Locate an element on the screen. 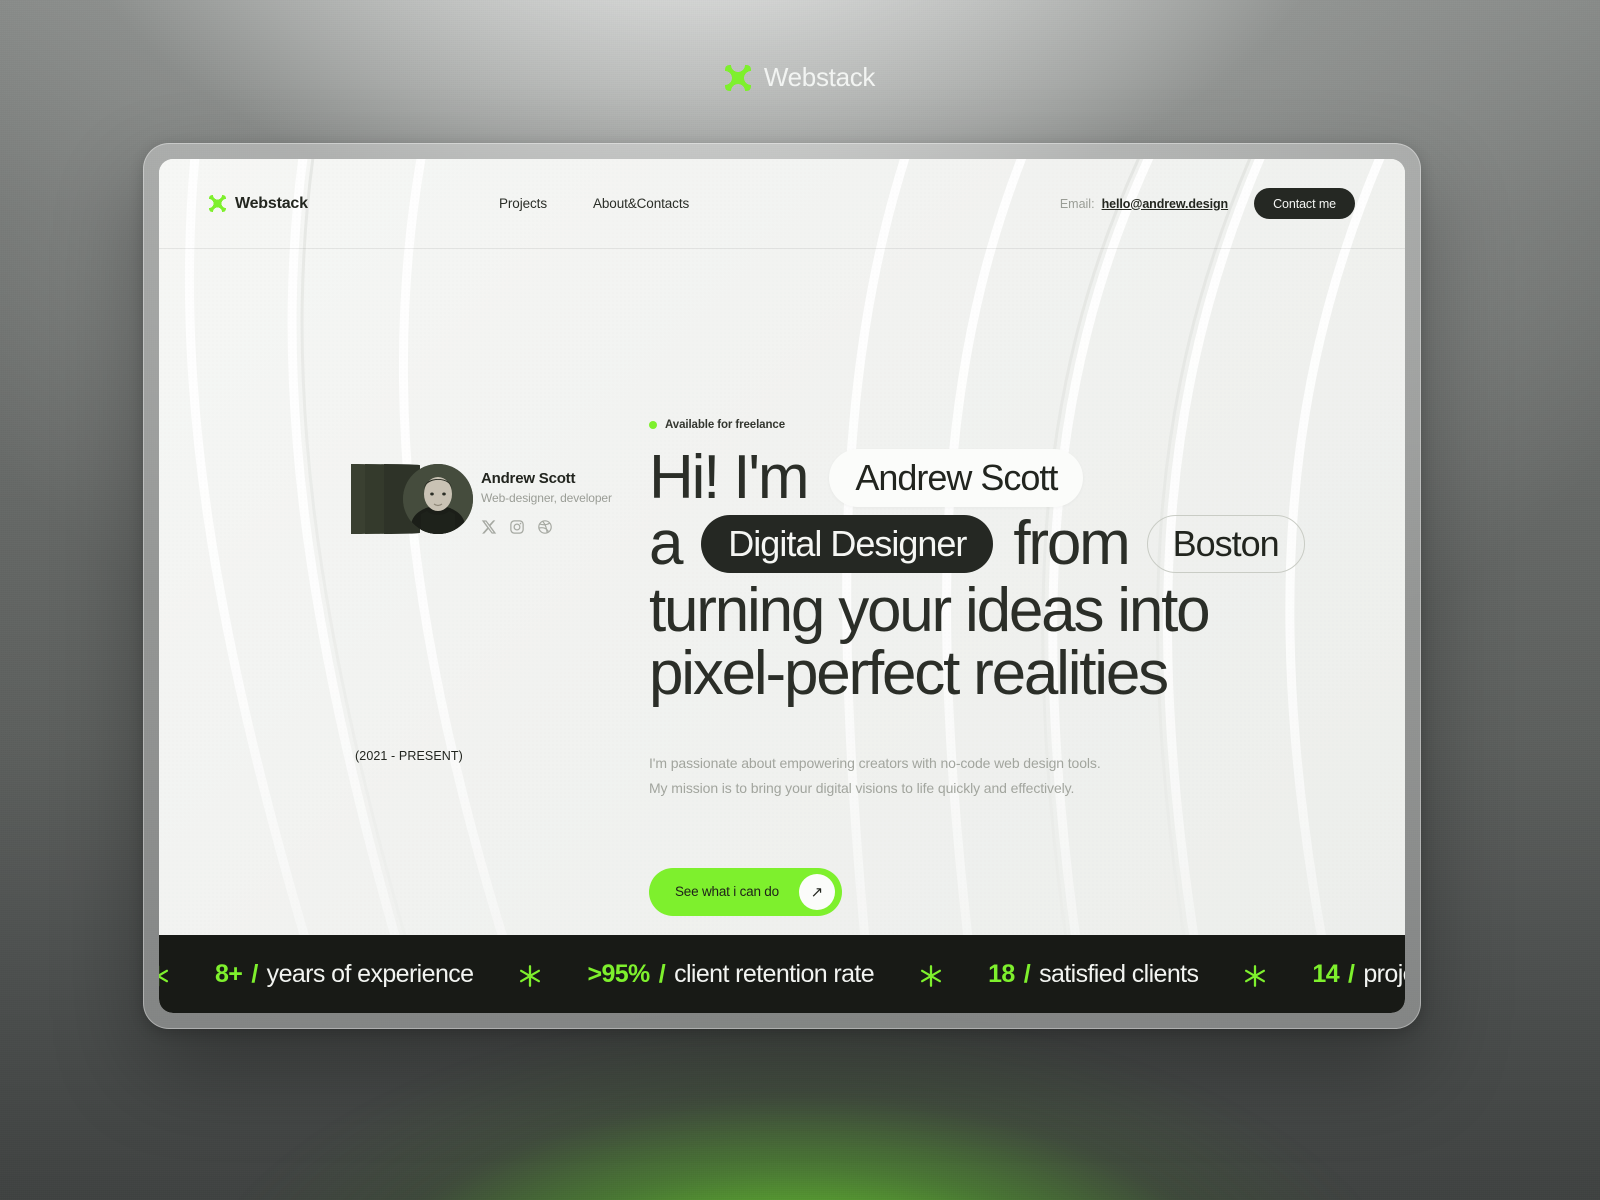 This screenshot has width=1600, height=1200. headline-article: a is located at coordinates (666, 543).